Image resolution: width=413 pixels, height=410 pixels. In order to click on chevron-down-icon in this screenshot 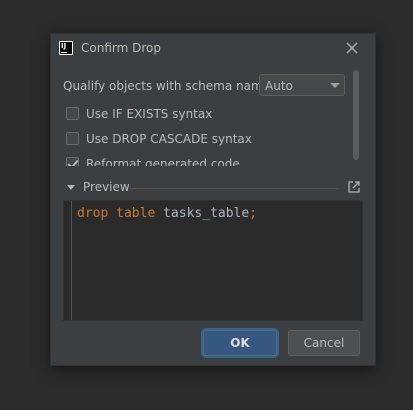, I will do `click(335, 85)`.